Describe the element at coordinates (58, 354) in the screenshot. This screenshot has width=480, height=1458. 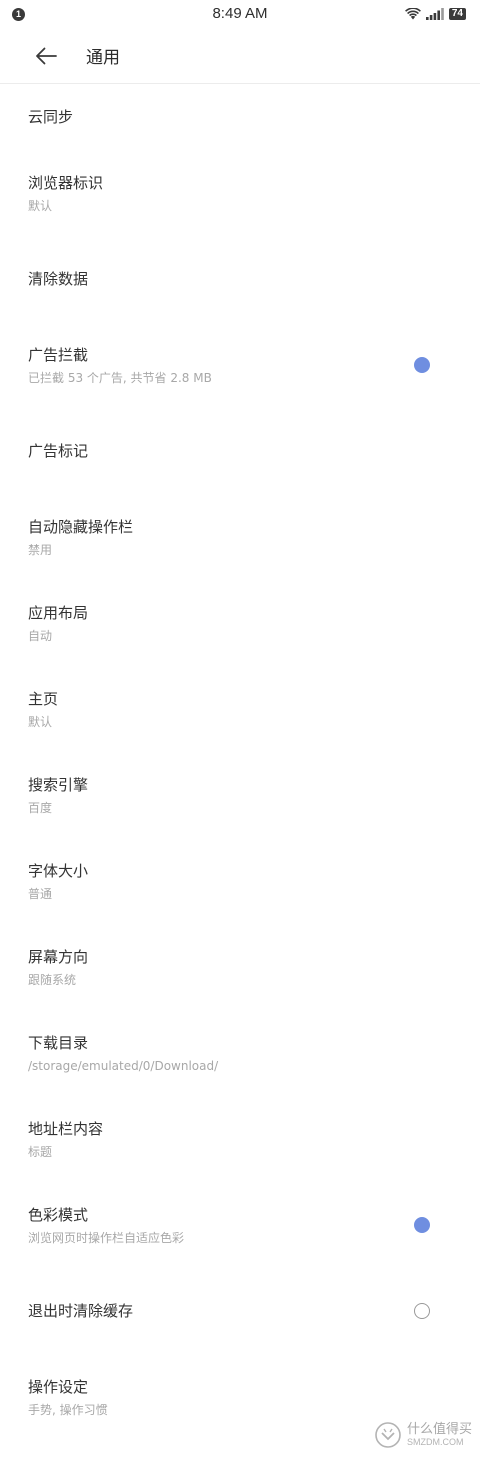
I see `settings-item-title: 广告拦截` at that location.